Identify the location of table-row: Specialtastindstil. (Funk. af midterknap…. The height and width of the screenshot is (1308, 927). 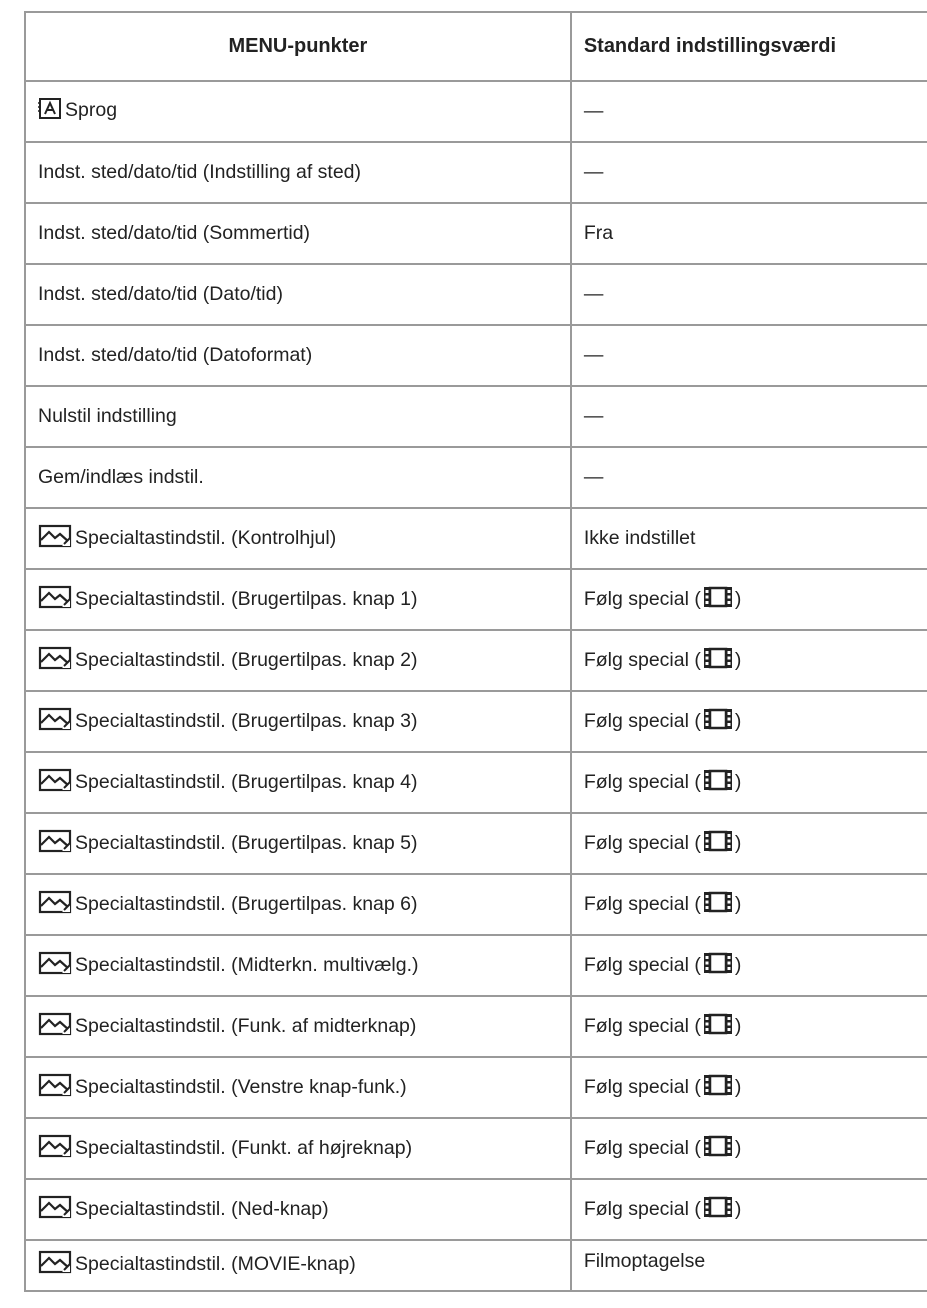
(475, 1026).